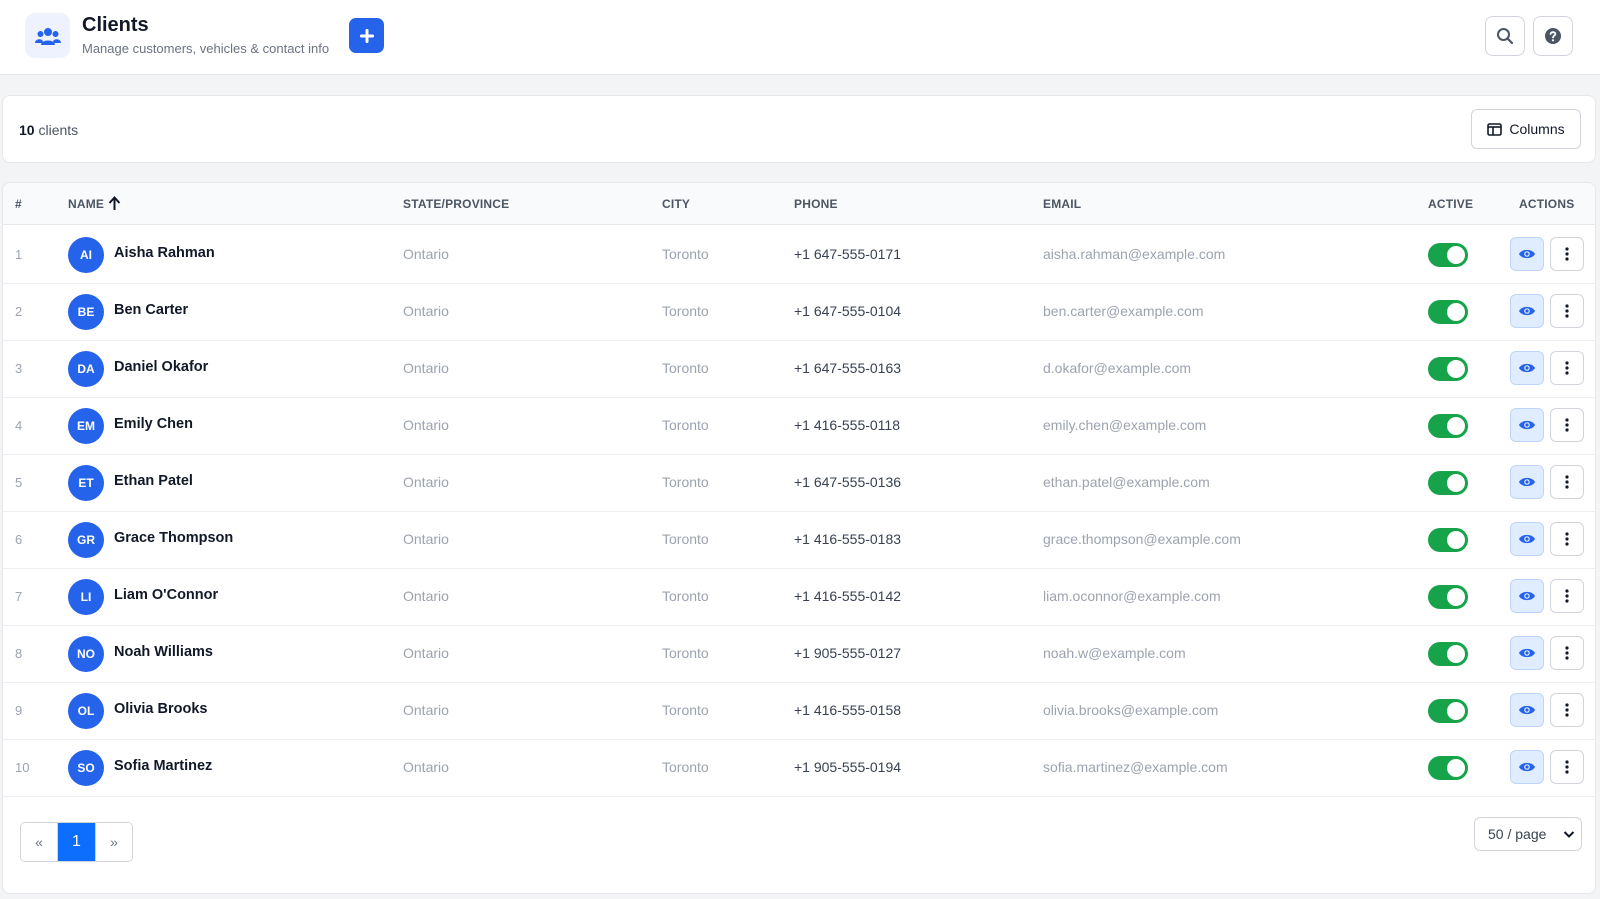 The width and height of the screenshot is (1600, 899). I want to click on client-phone: +1 647-555-0104, so click(848, 311).